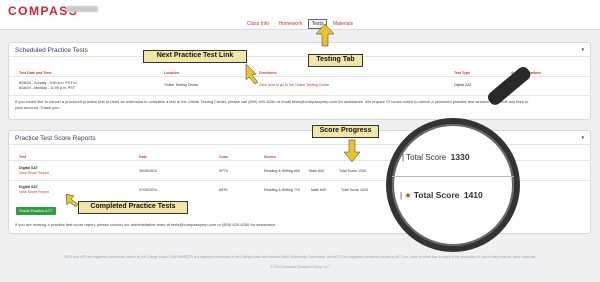  Describe the element at coordinates (325, 35) in the screenshot. I see `arrow-tests-tab` at that location.